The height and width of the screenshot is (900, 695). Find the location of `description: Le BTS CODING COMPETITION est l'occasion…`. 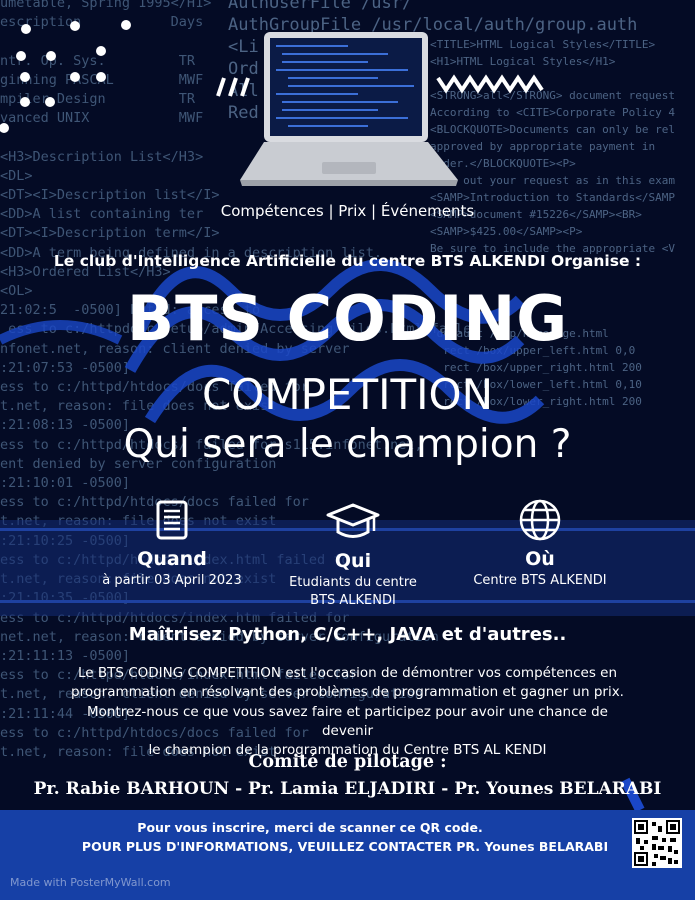

description: Le BTS CODING COMPETITION est l'occasion… is located at coordinates (347, 712).